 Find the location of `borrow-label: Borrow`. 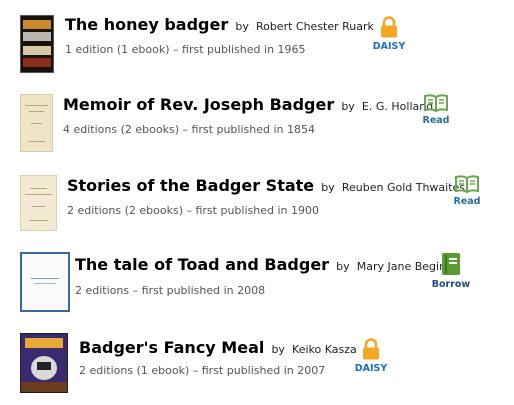

borrow-label: Borrow is located at coordinates (451, 284).